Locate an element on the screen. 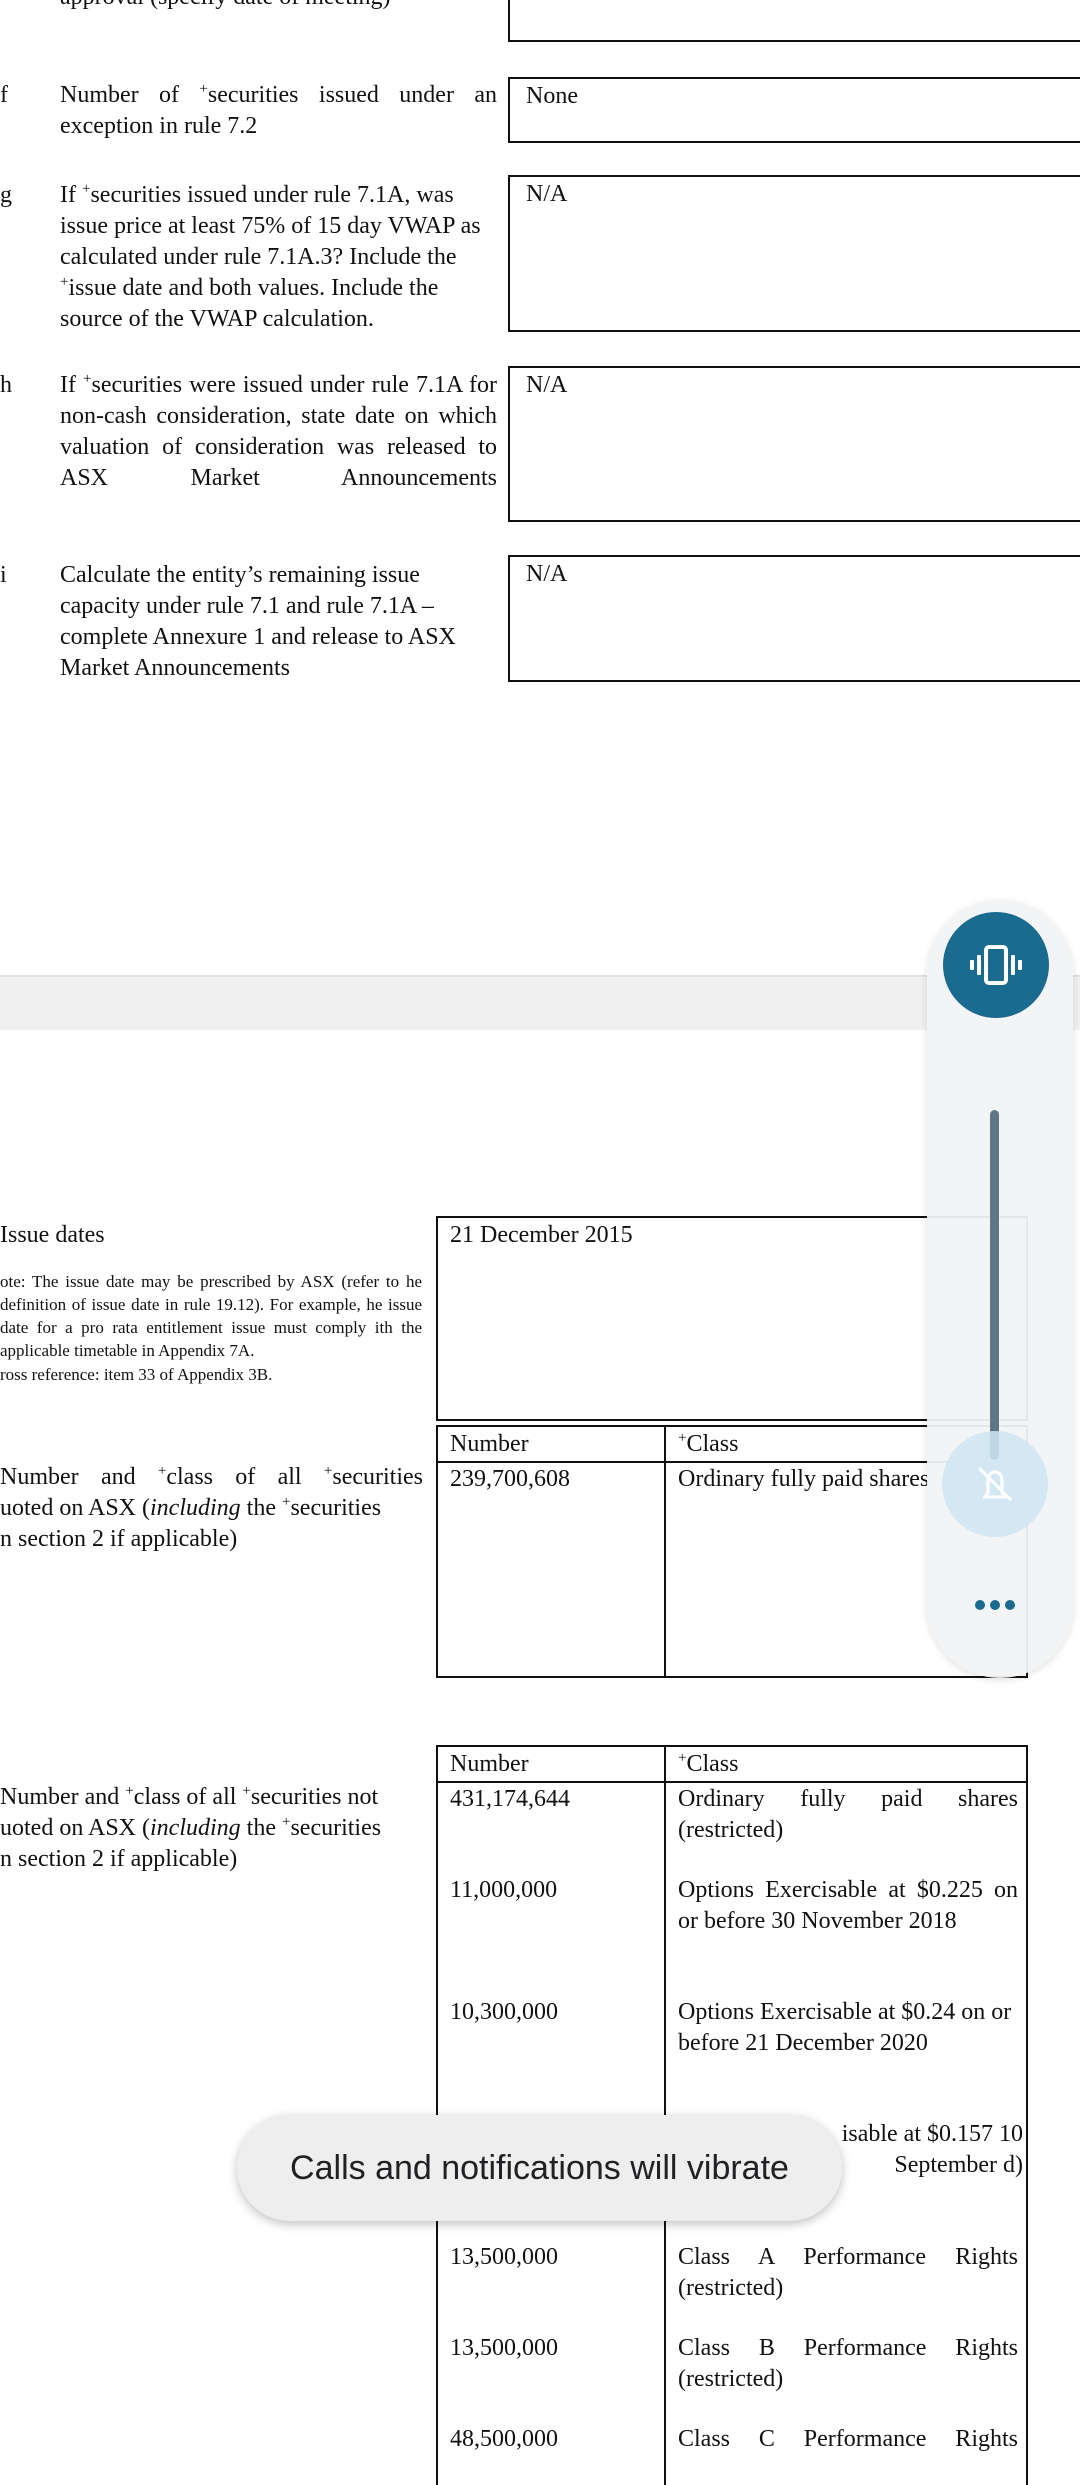  table-row-class-partial: isable at $0.157 10 September d) is located at coordinates (932, 2149).